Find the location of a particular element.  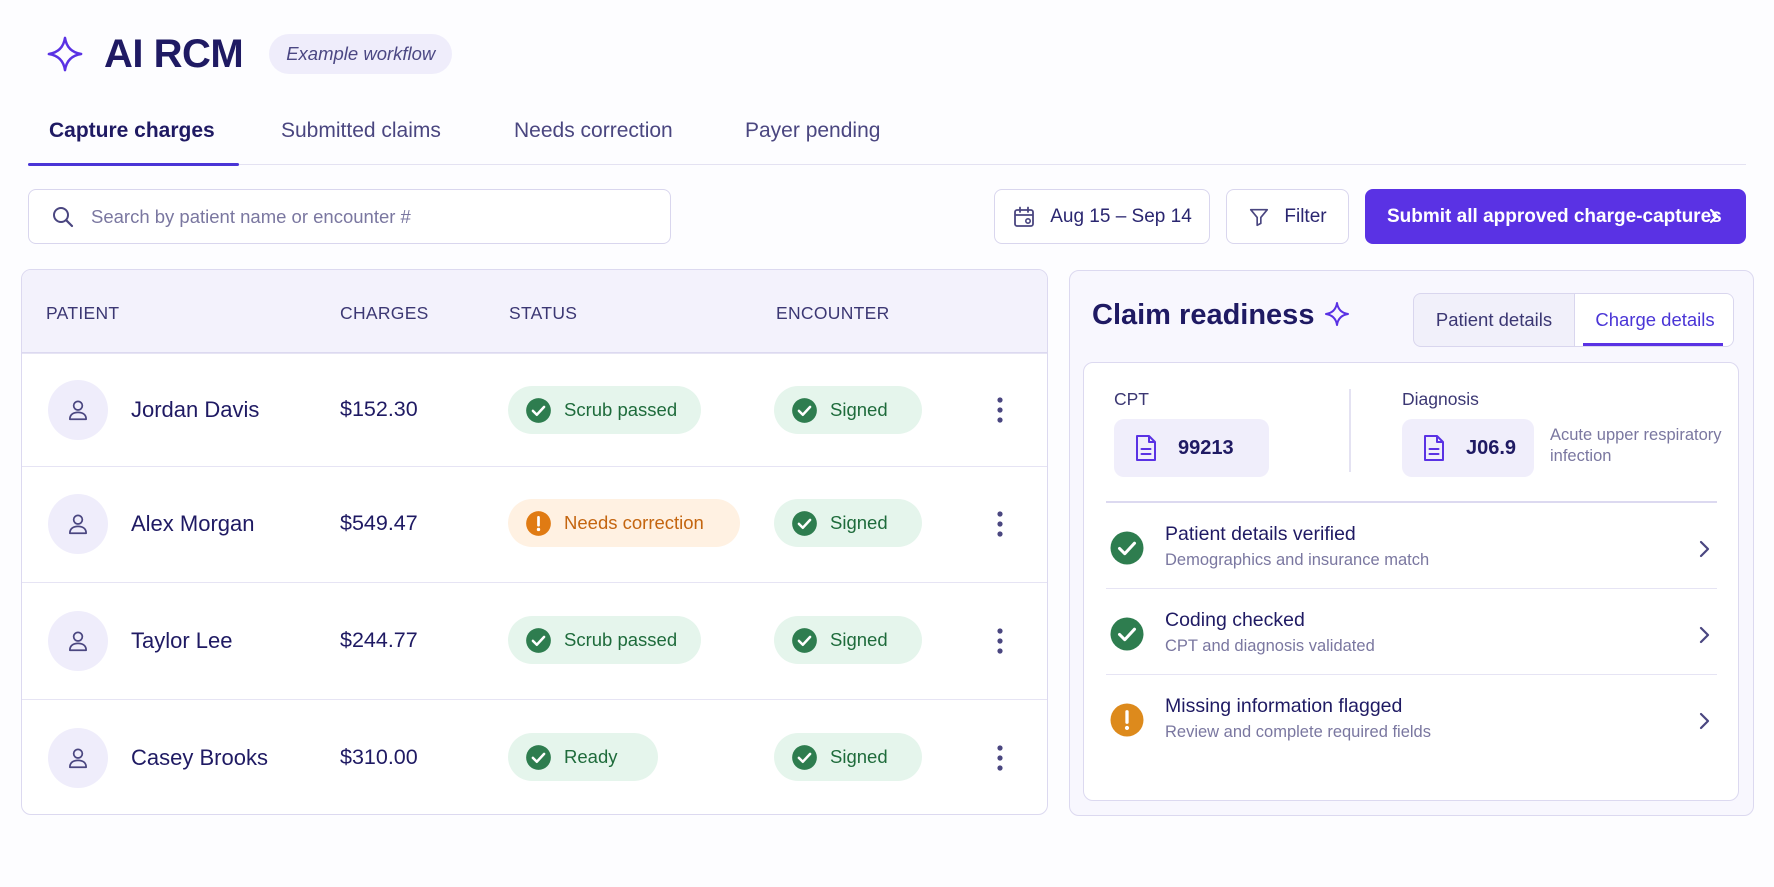

status-label: Needs correction is located at coordinates (634, 522).